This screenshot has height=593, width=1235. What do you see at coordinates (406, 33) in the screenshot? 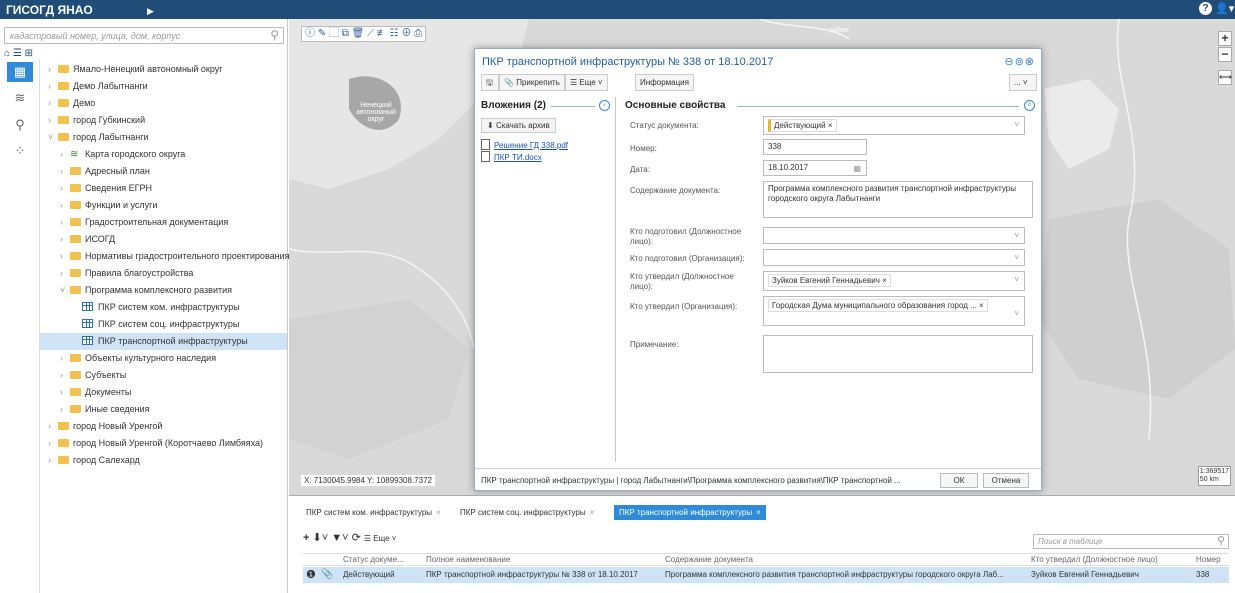
I see `globe-icon: ⊕` at bounding box center [406, 33].